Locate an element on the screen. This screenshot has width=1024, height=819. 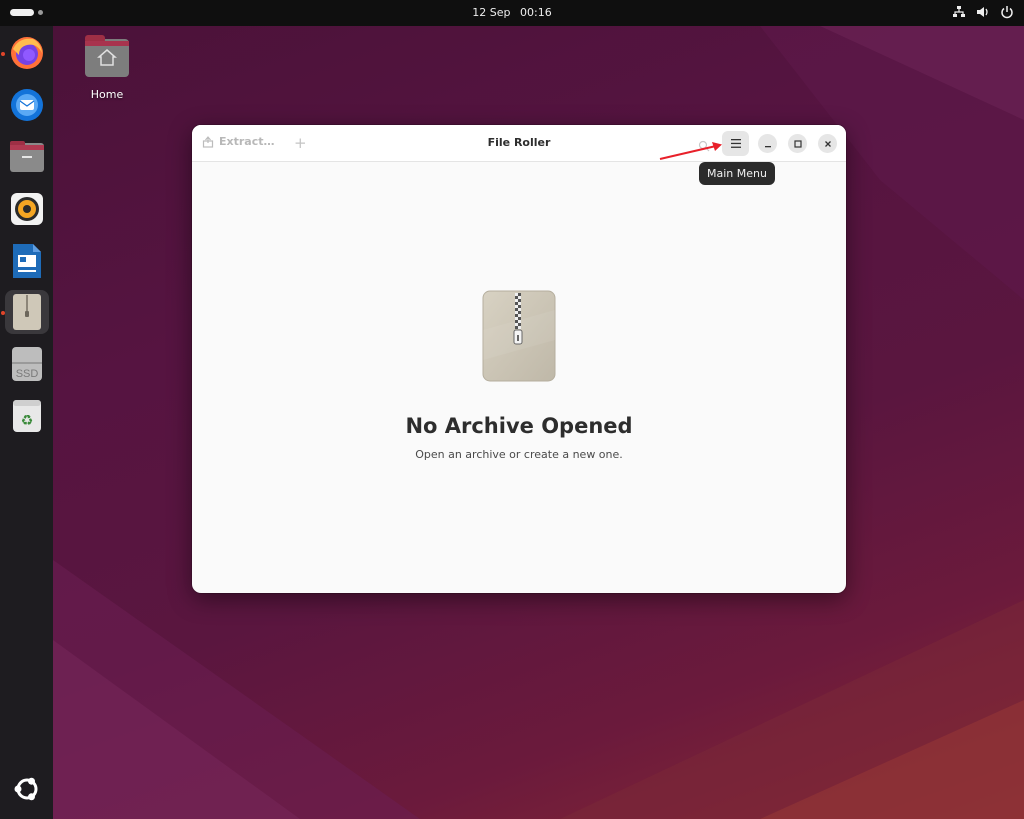
close-icon is located at coordinates (827, 143).